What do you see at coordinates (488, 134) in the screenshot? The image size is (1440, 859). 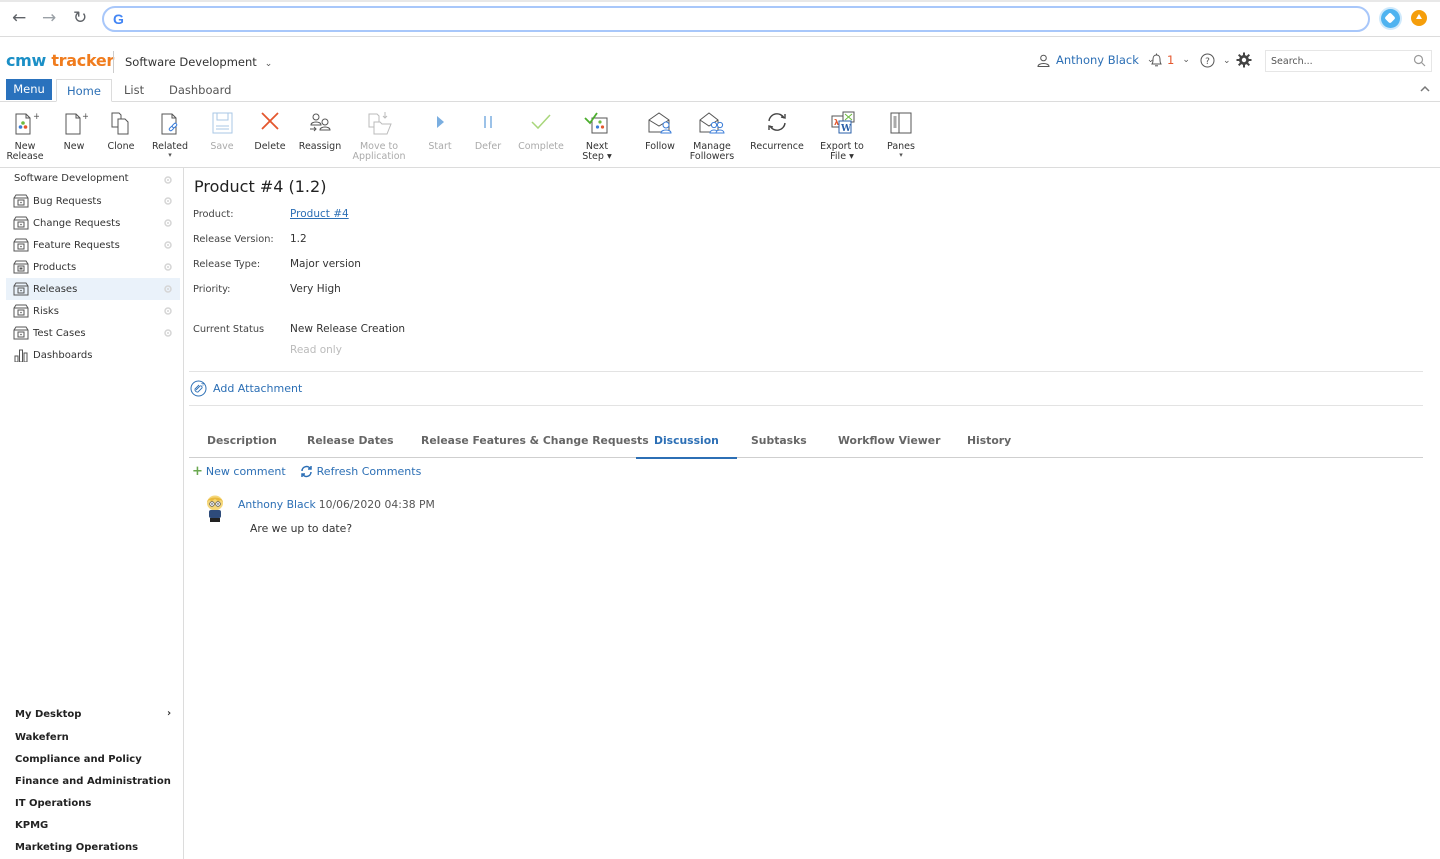 I see `defer-button: Defer` at bounding box center [488, 134].